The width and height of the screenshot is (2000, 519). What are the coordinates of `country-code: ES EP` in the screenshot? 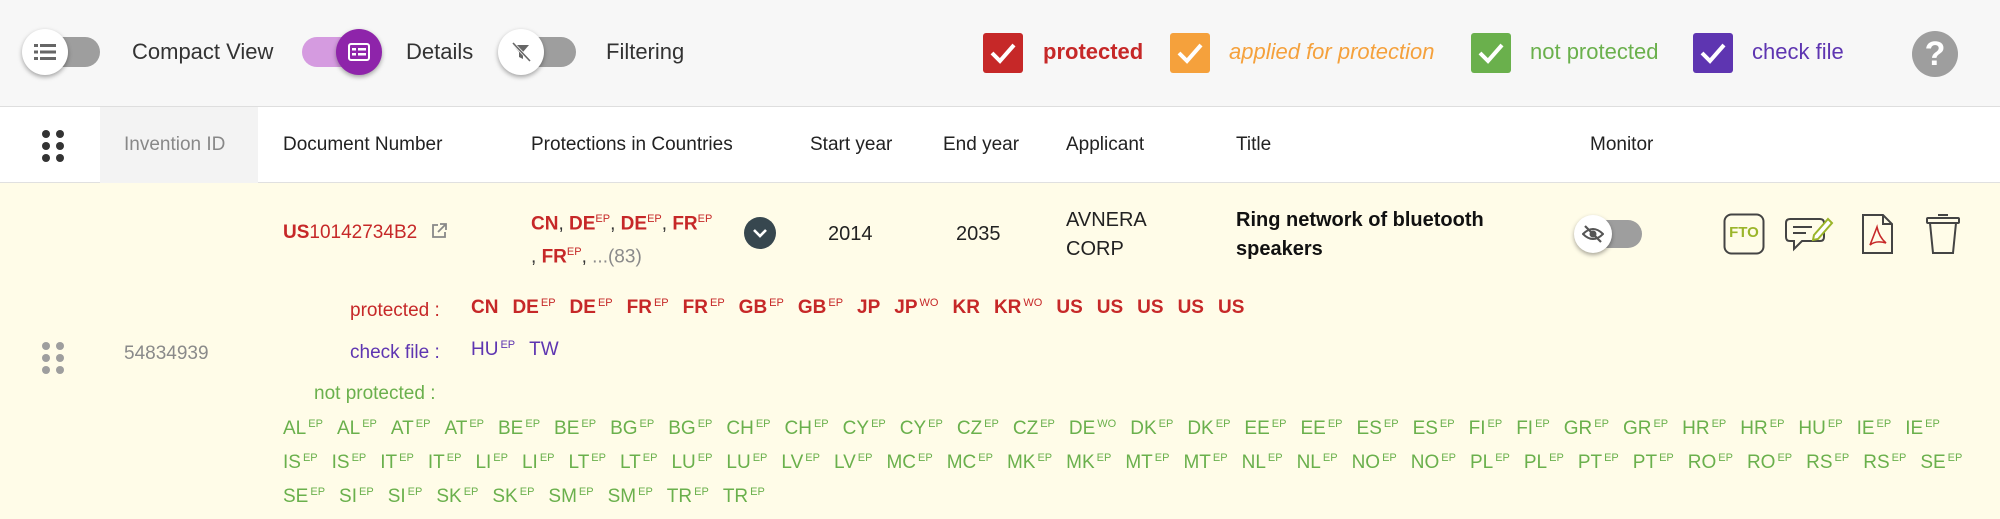 It's located at (1377, 428).